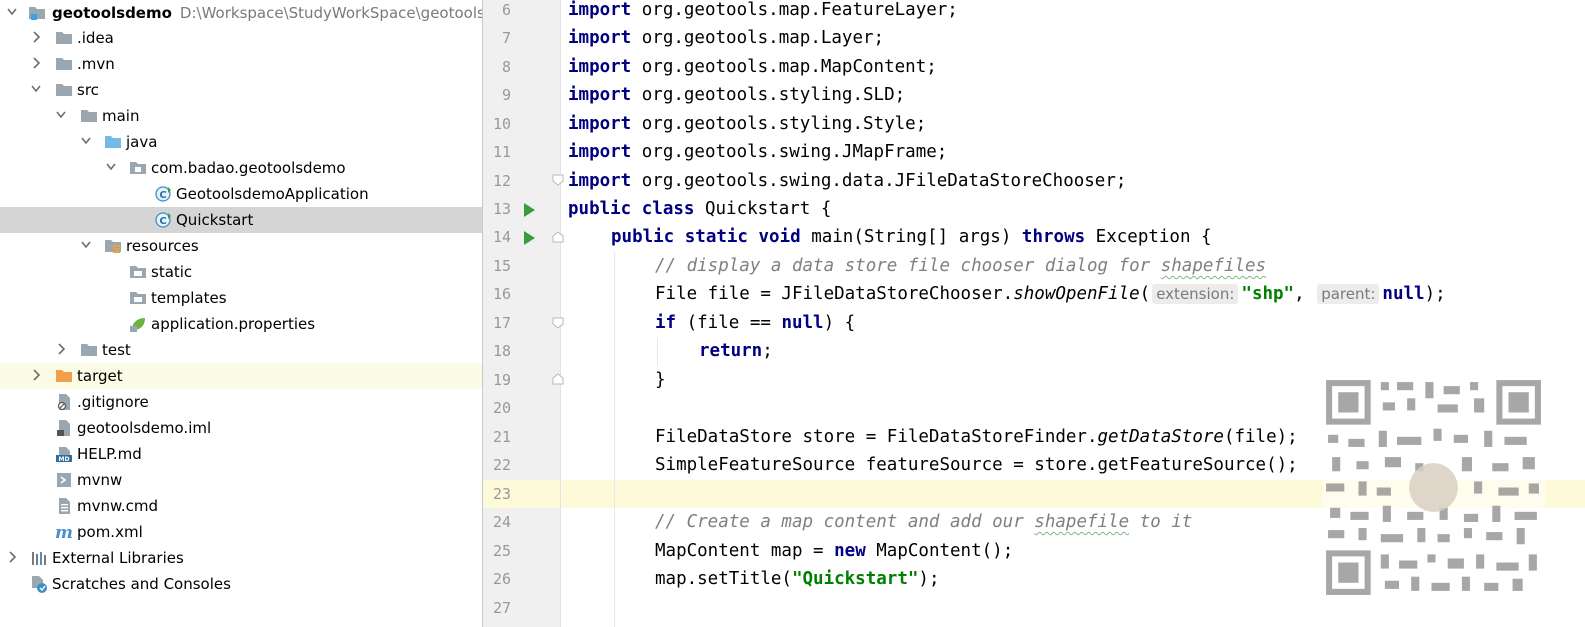 The height and width of the screenshot is (627, 1585). Describe the element at coordinates (142, 142) in the screenshot. I see `tree-item-label: java` at that location.